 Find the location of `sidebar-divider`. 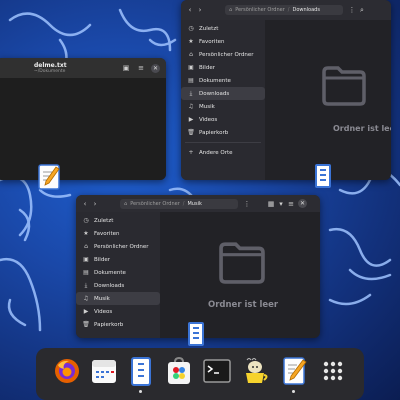

sidebar-divider is located at coordinates (223, 142).